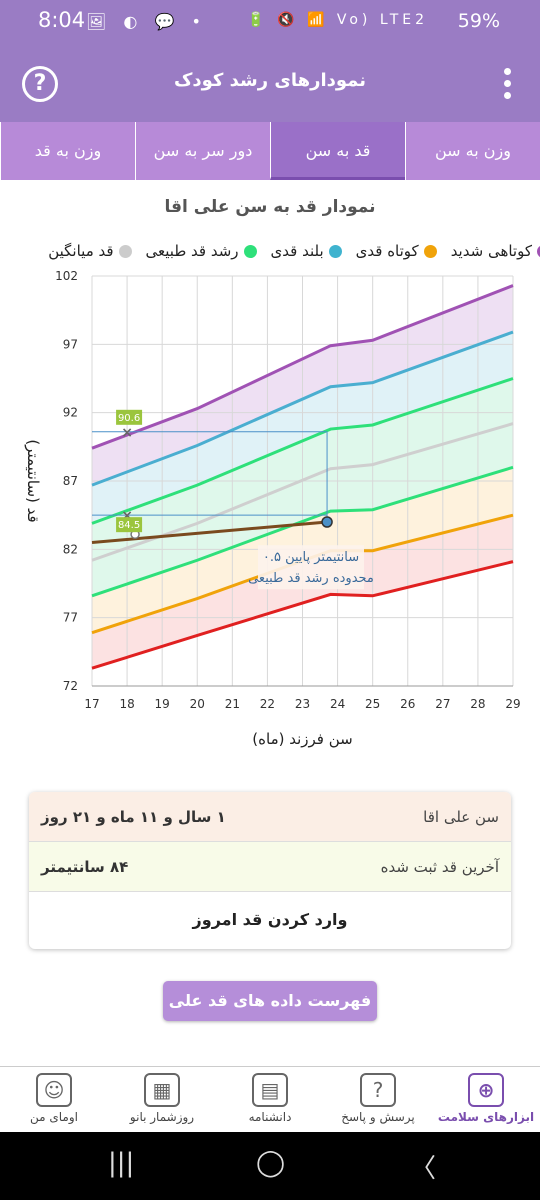 Image resolution: width=540 pixels, height=1200 pixels. What do you see at coordinates (66, 276) in the screenshot?
I see `y-tick-label: 102` at bounding box center [66, 276].